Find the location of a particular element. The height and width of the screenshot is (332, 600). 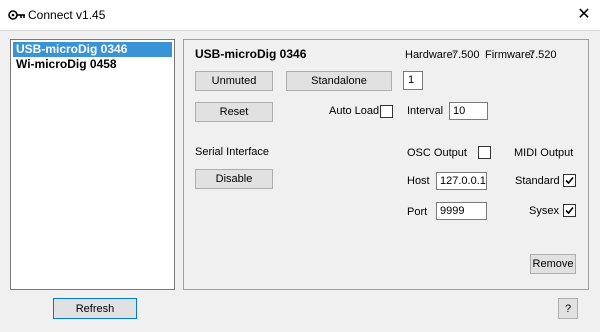

osc-output-label: OSC Output is located at coordinates (437, 153).